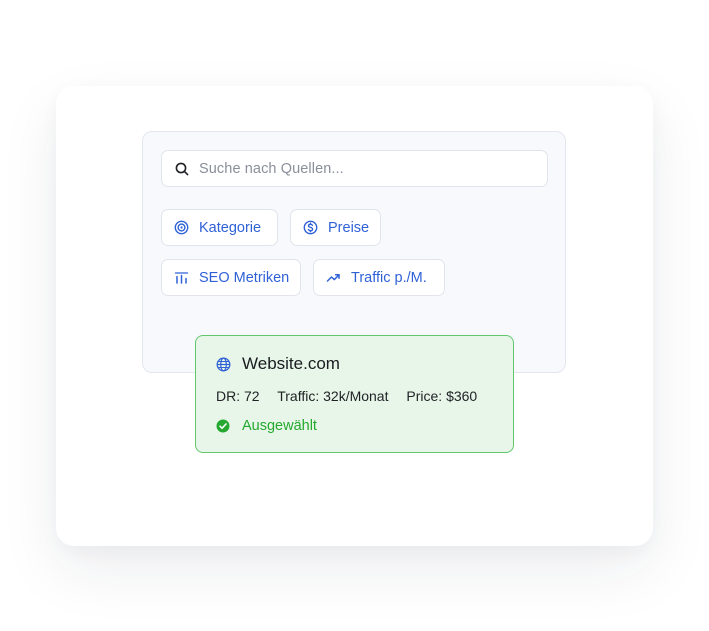 This screenshot has height=631, width=709. I want to click on filter-kategorie-label: Kategorie, so click(230, 227).